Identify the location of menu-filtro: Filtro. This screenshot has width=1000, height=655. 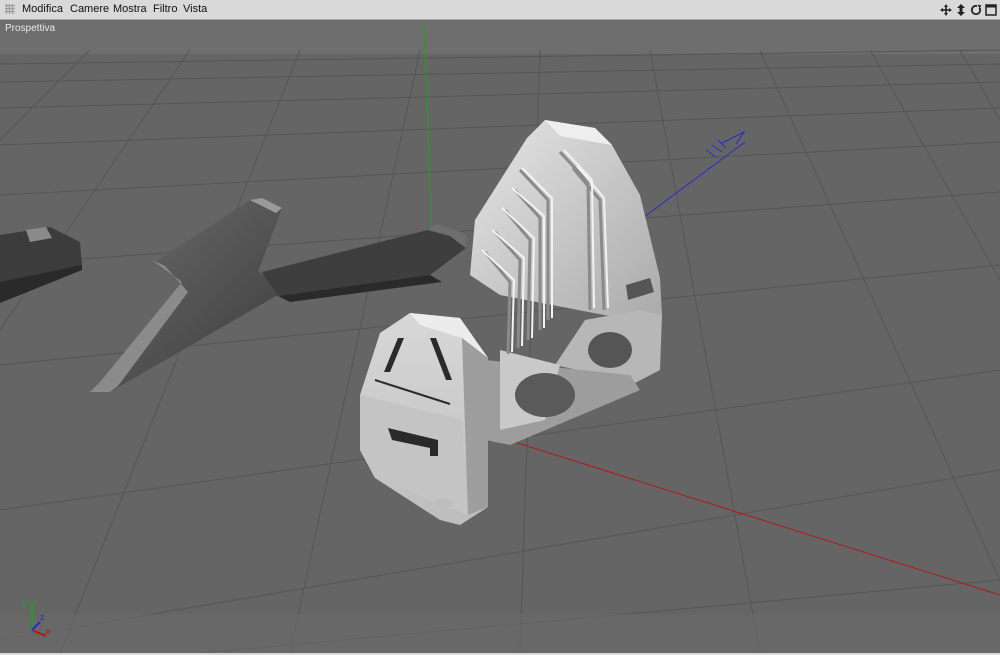
(165, 9).